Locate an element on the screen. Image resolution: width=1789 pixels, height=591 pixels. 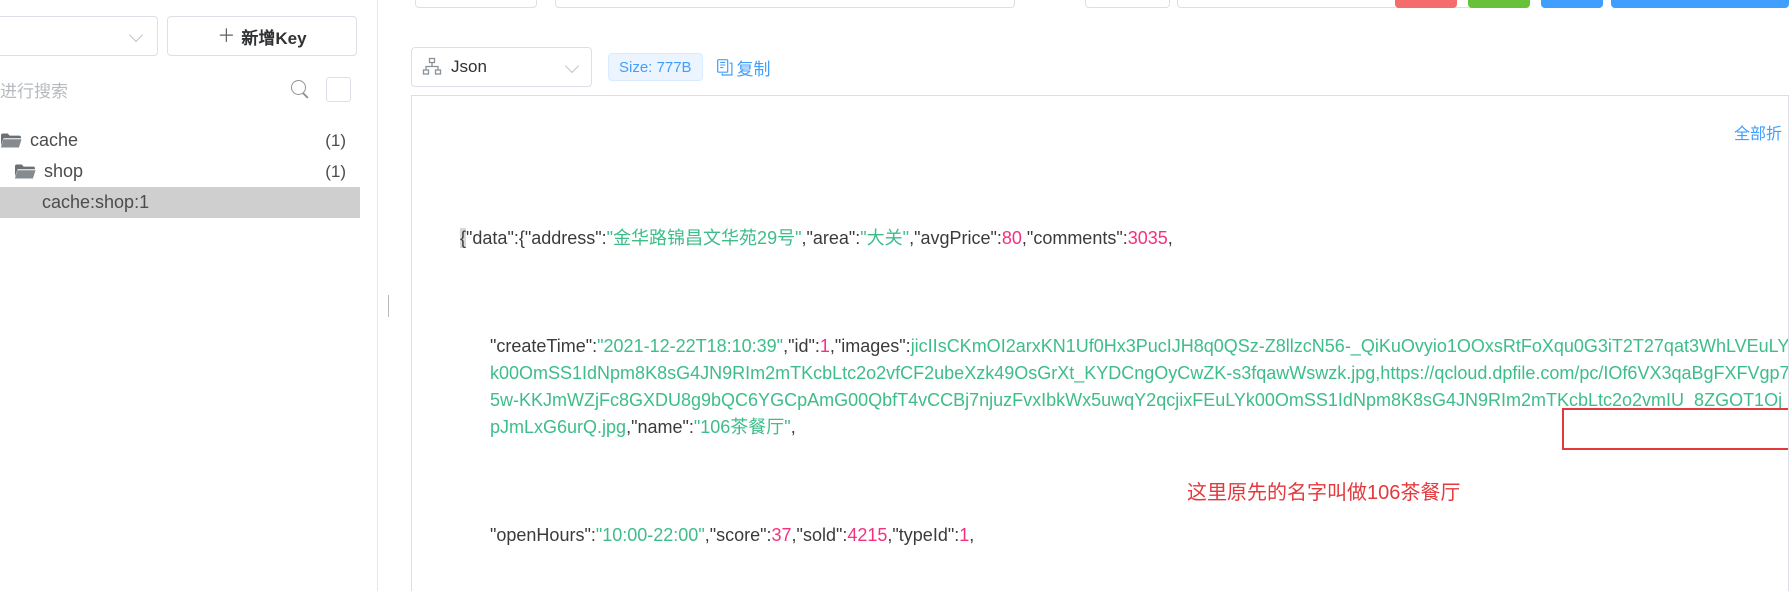
json-value-area: "大关" is located at coordinates (885, 238).